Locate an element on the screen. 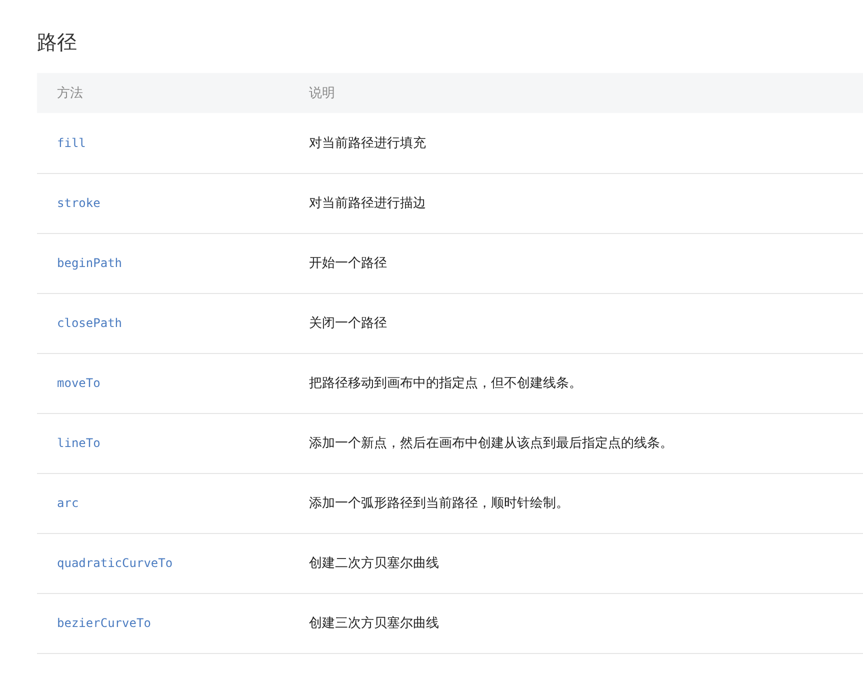 Image resolution: width=863 pixels, height=675 pixels. method-cell: lineTo is located at coordinates (163, 443).